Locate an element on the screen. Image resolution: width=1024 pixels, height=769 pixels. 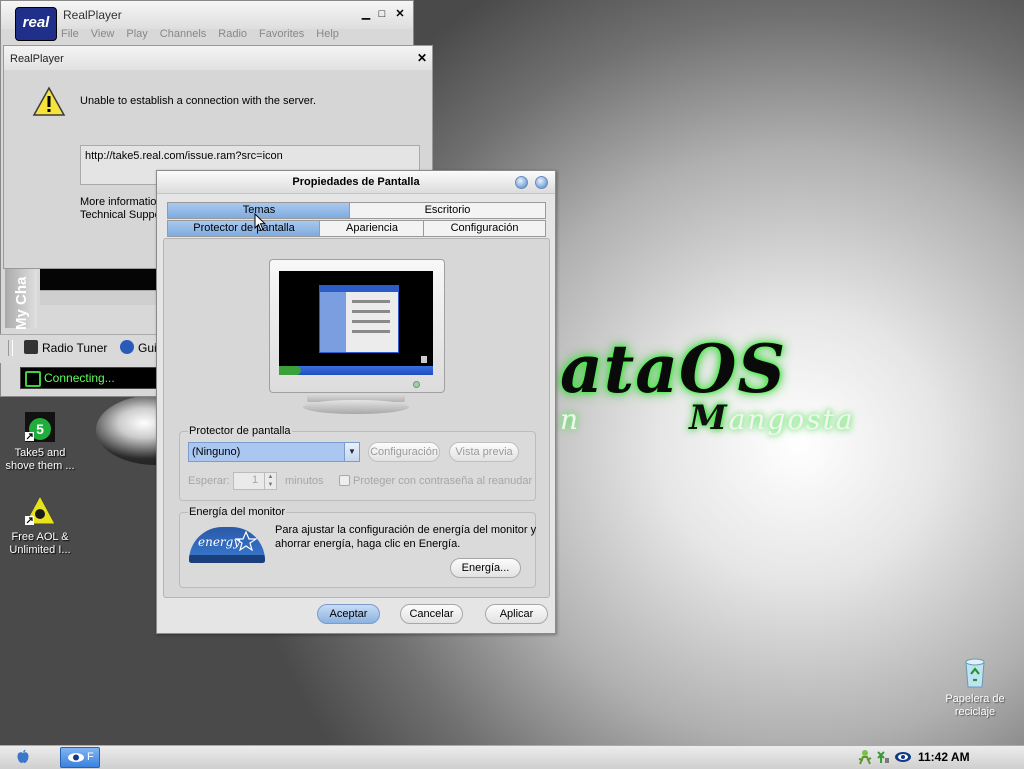
os-logo-initial: M is located at coordinates (709, 418).